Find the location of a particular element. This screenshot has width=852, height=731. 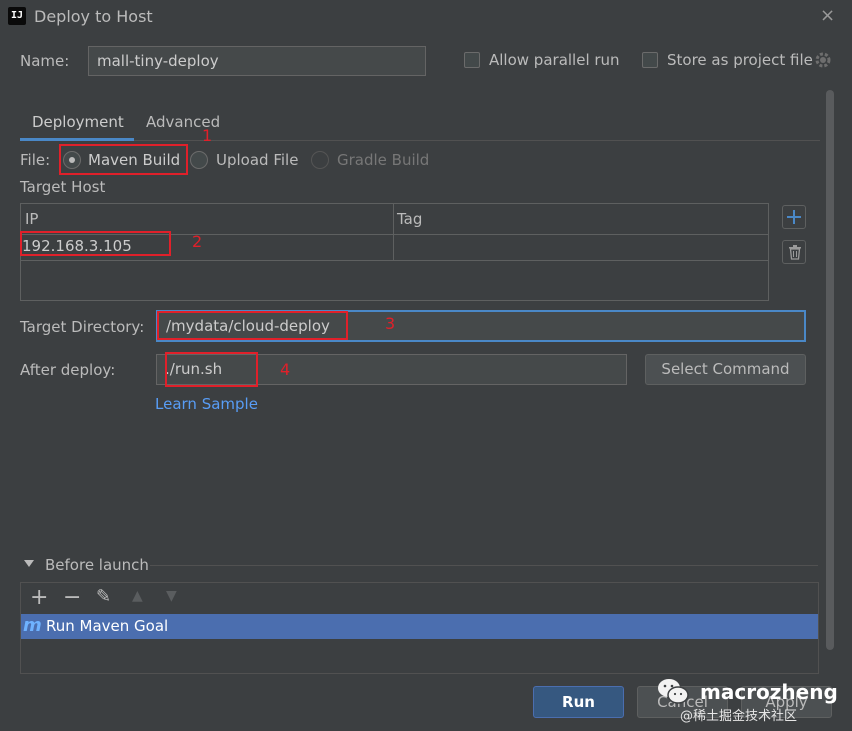

wechat-icon is located at coordinates (673, 691).